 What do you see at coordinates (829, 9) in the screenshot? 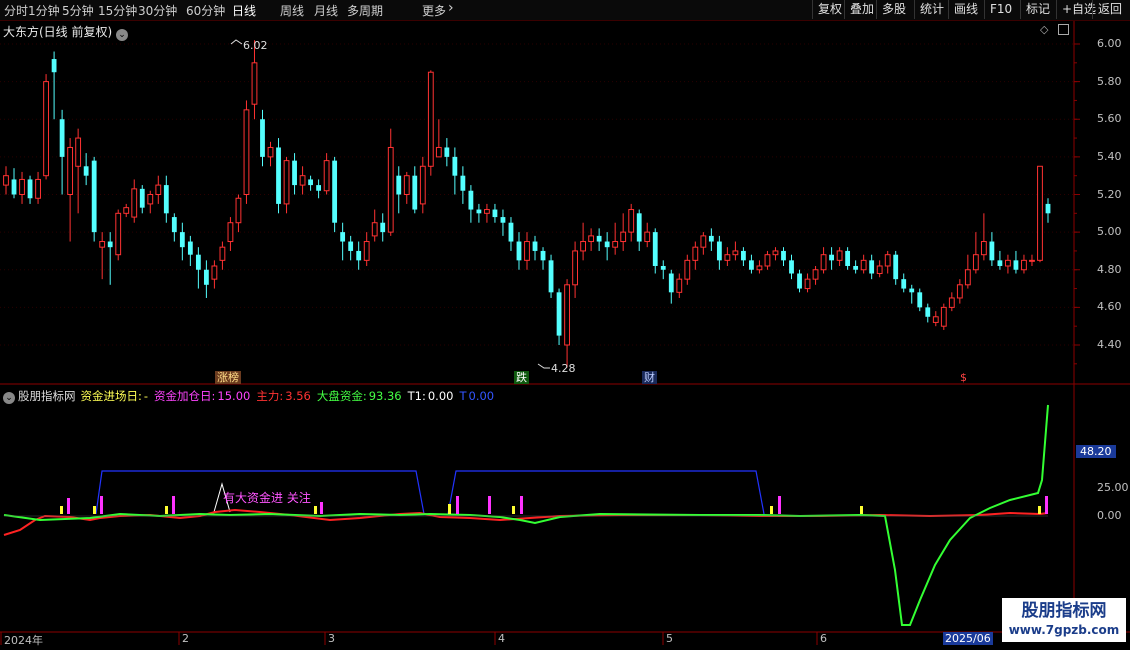
I see `toolbar-button-0: 复权` at bounding box center [829, 9].